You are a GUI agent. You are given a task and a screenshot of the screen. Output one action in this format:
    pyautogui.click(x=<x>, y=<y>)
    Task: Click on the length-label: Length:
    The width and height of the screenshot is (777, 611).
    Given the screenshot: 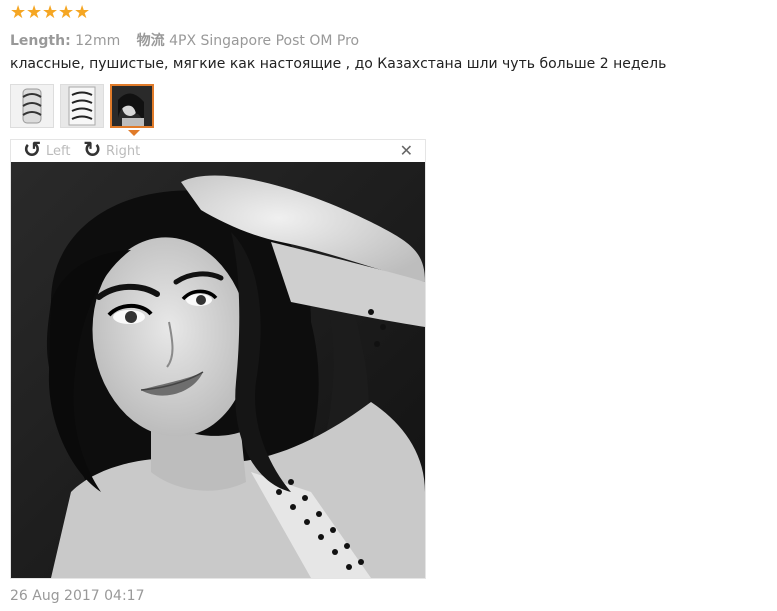 What is the action you would take?
    pyautogui.click(x=40, y=41)
    